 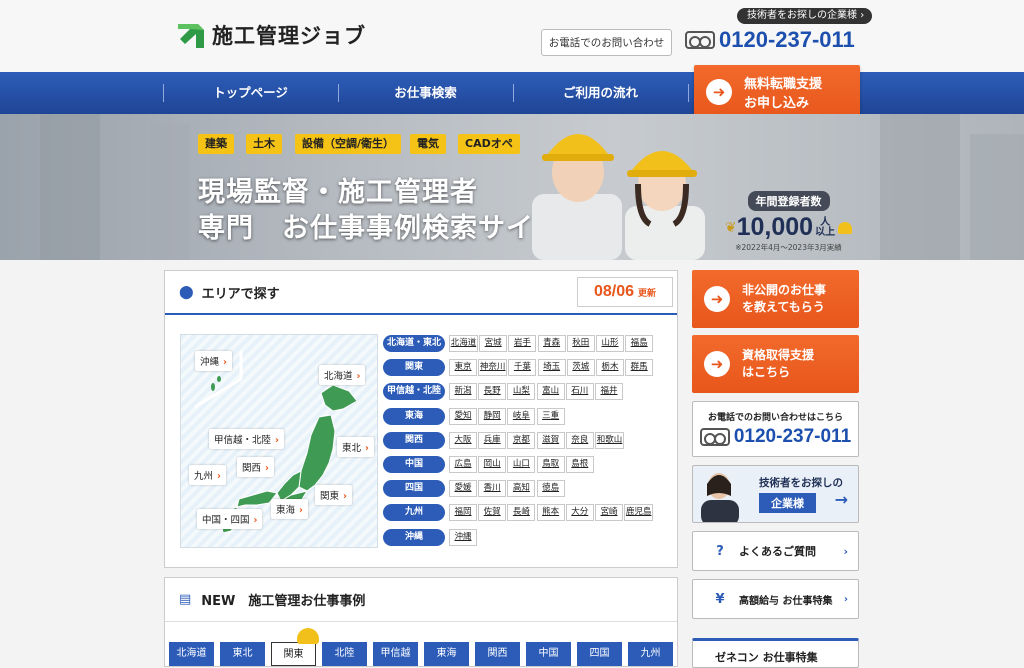 What do you see at coordinates (463, 464) in the screenshot?
I see `prefecture-link: 広島` at bounding box center [463, 464].